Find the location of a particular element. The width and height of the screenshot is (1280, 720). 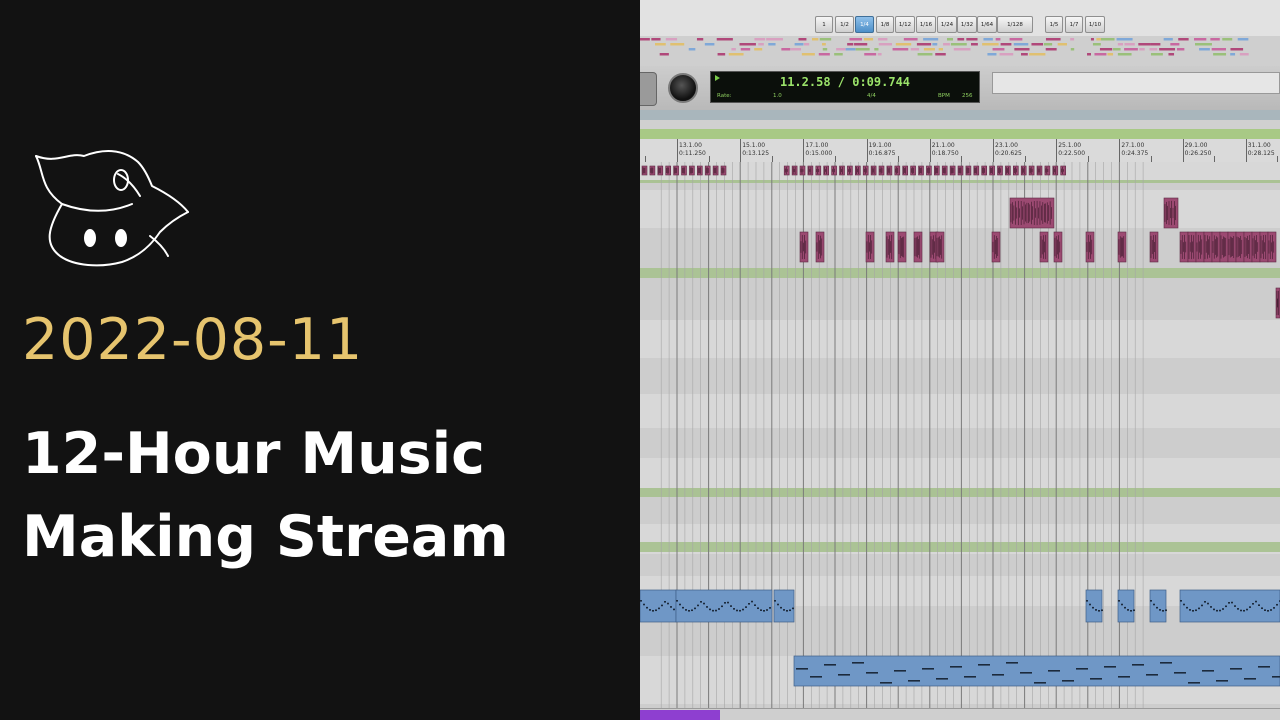

grid-value-button: 1/2 is located at coordinates (844, 24).